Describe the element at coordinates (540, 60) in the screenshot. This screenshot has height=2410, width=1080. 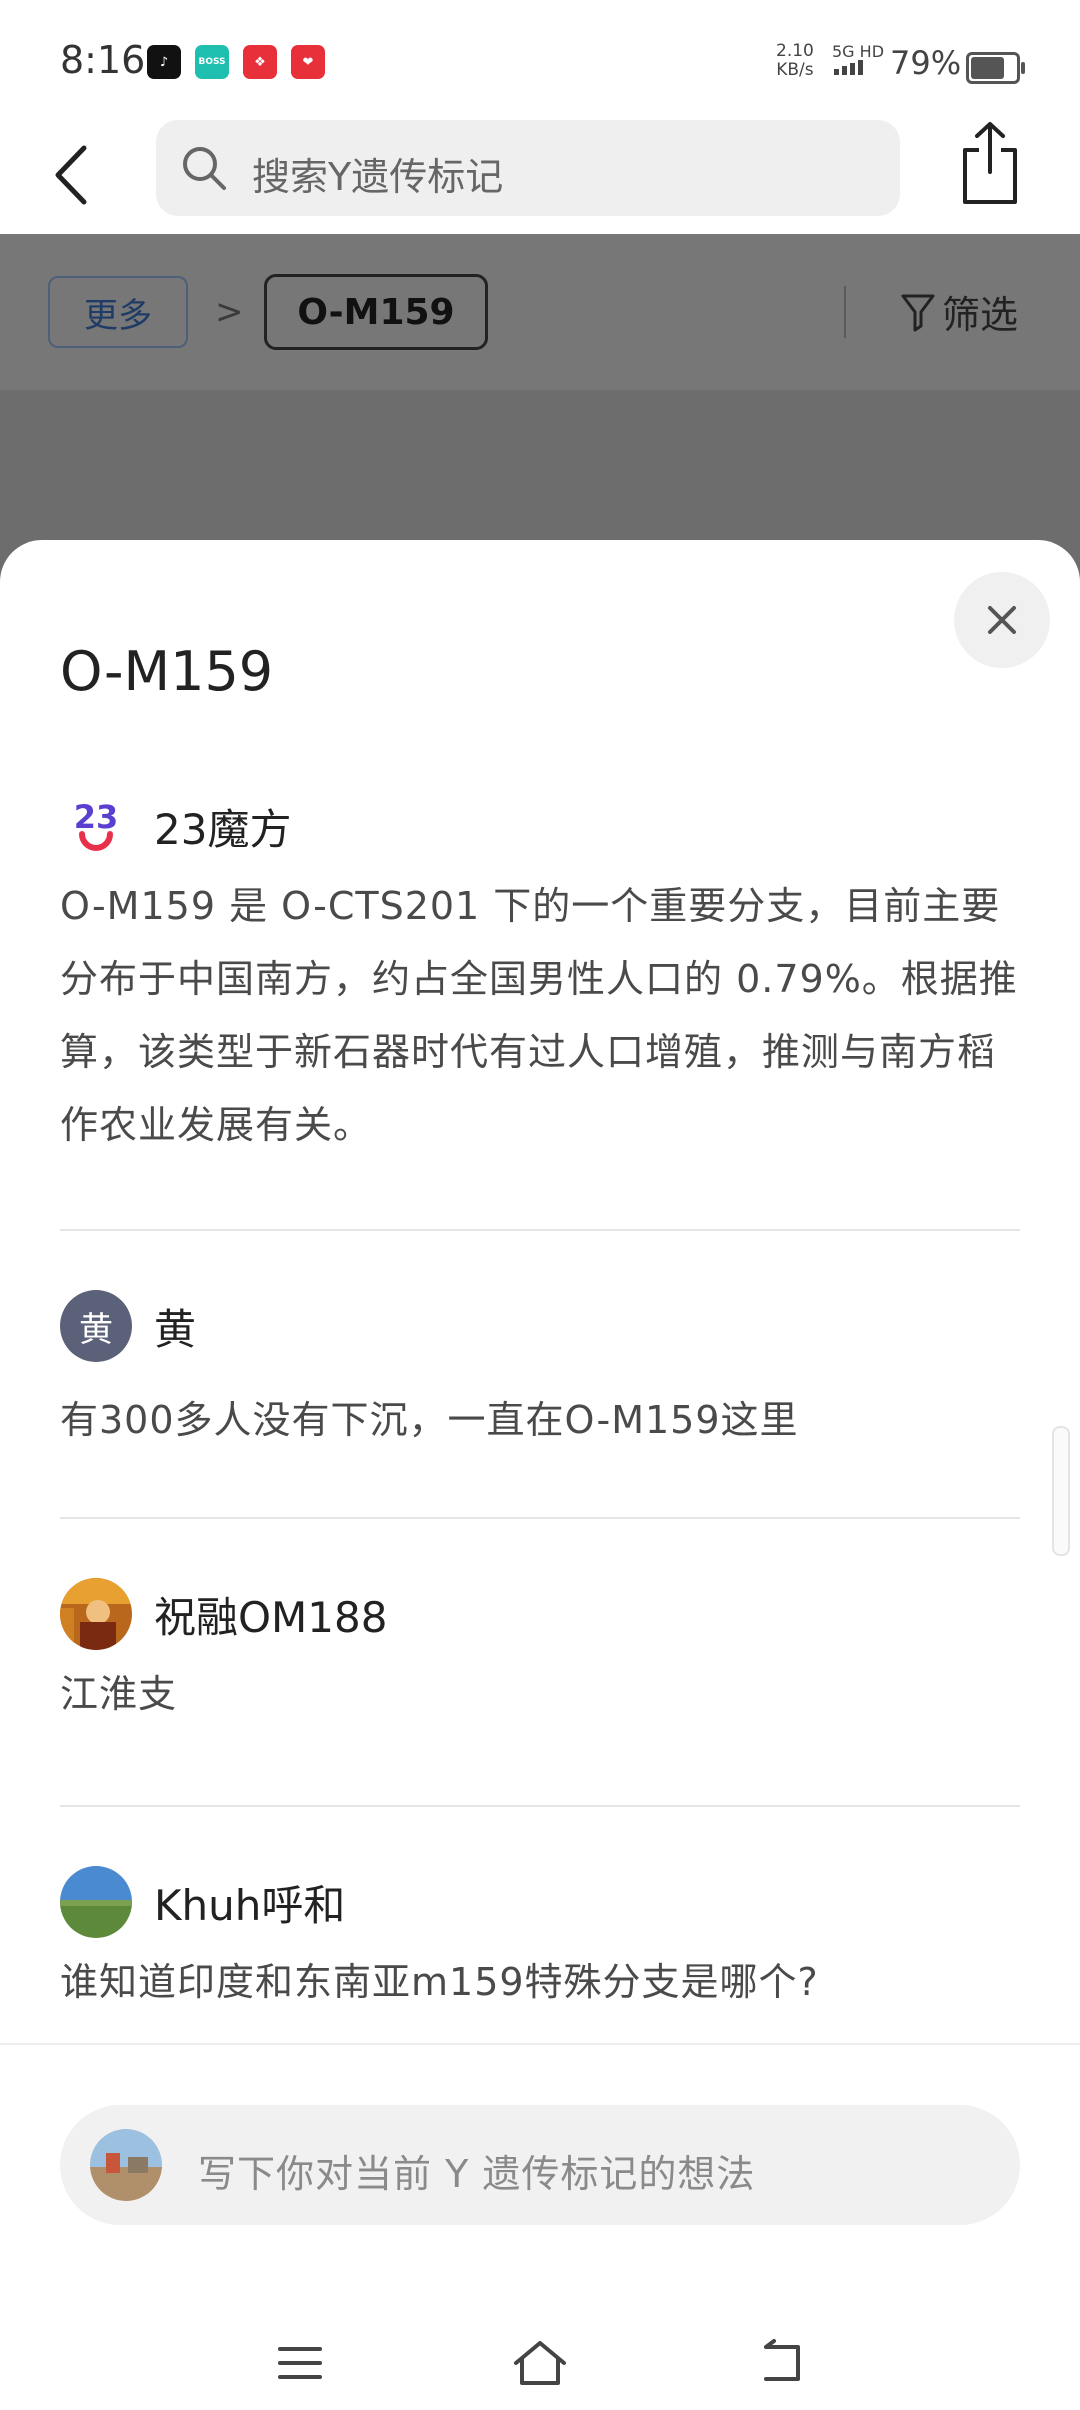
I see `status-bar: 8:16 ♪ BOSS ❖ ❤ 2.10 KB/s 5G HD 79%` at that location.